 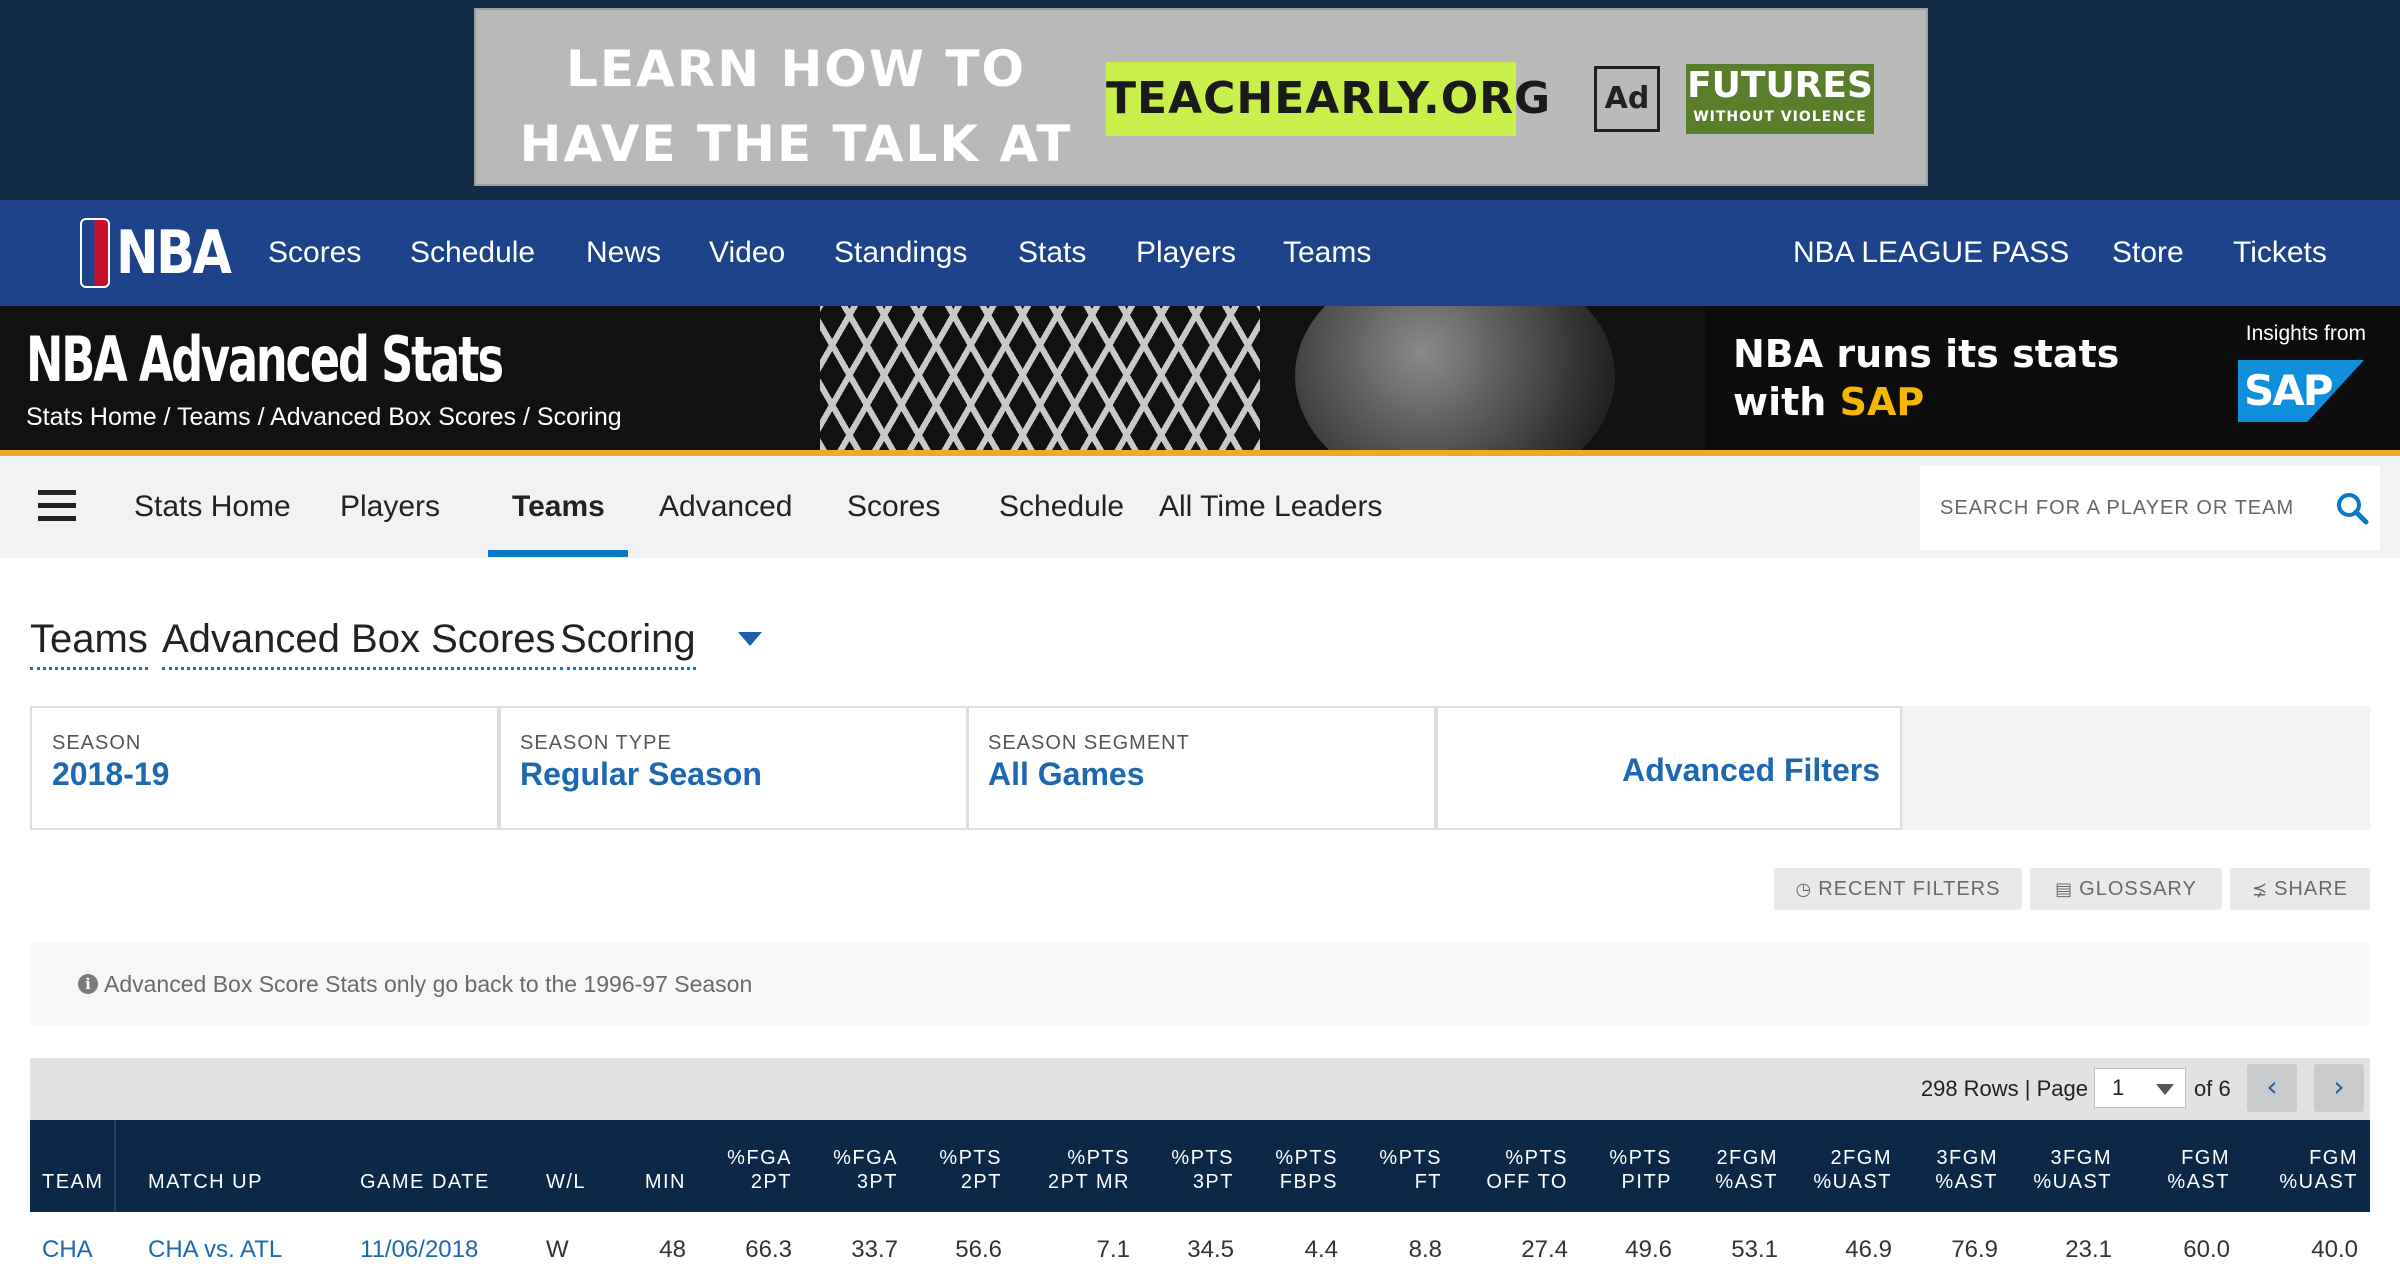 What do you see at coordinates (1327, 253) in the screenshot?
I see `nav-teams: Teams` at bounding box center [1327, 253].